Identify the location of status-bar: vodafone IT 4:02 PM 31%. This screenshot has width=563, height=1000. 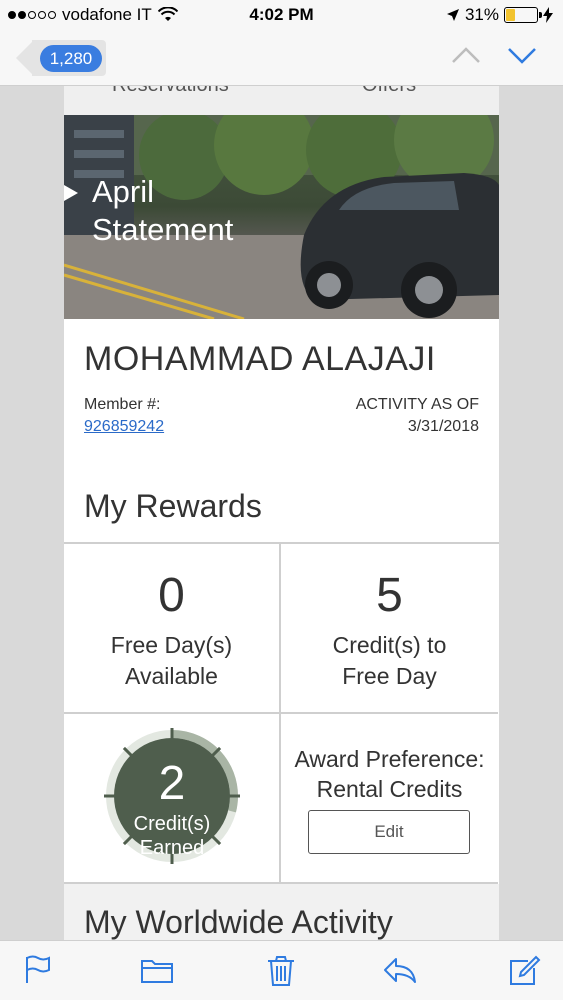
(281, 15).